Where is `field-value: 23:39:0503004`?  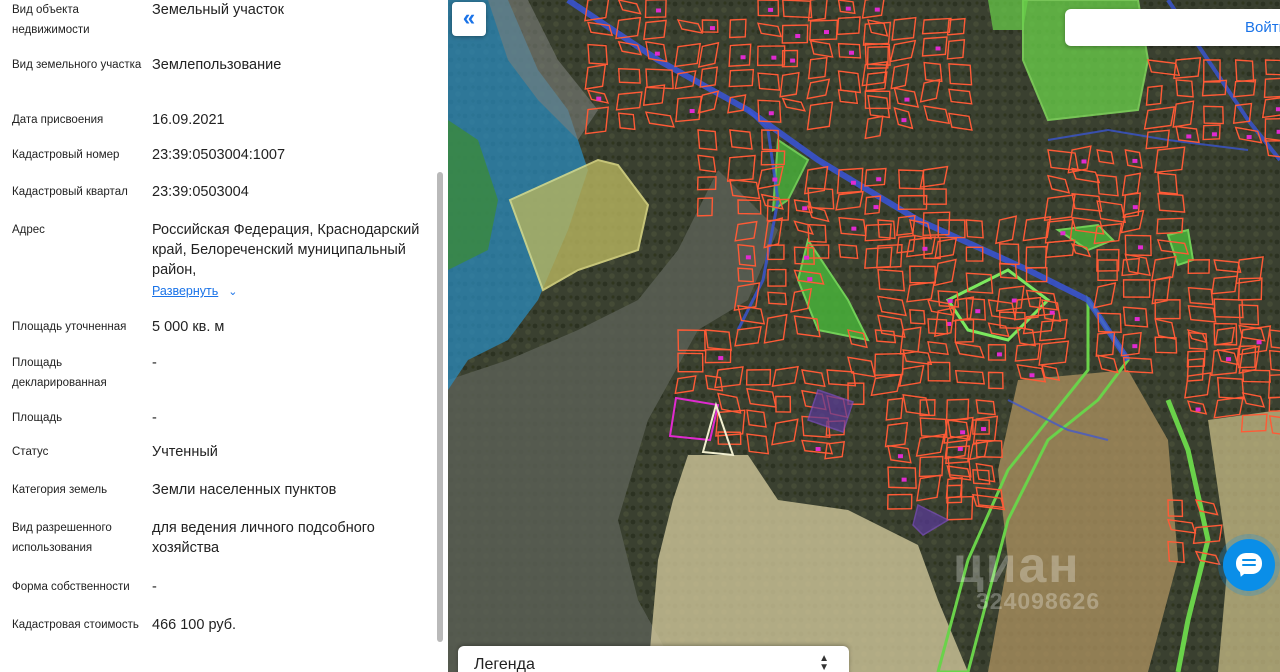
field-value: 23:39:0503004 is located at coordinates (200, 192).